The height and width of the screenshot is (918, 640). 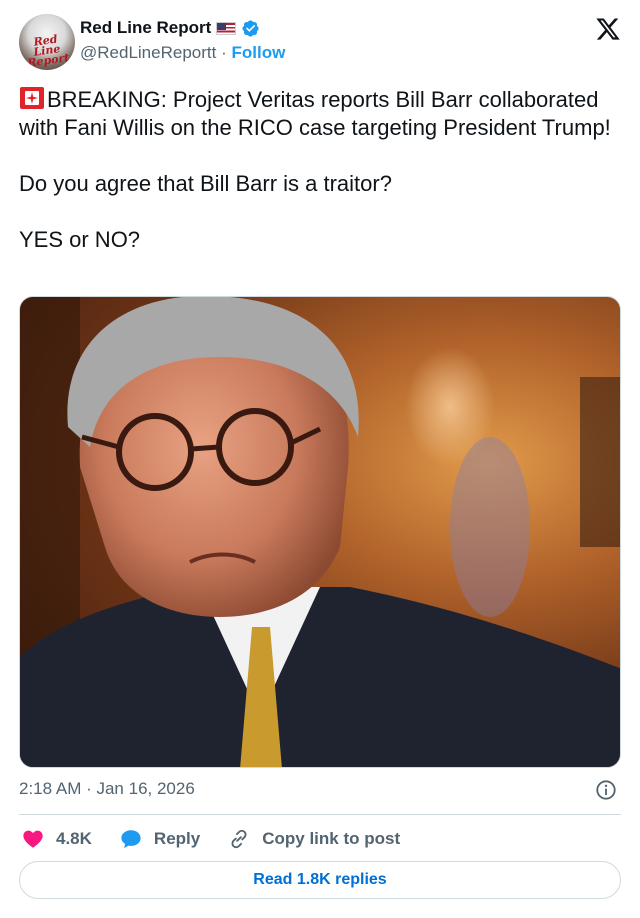 I want to click on x-logo-icon, so click(x=608, y=29).